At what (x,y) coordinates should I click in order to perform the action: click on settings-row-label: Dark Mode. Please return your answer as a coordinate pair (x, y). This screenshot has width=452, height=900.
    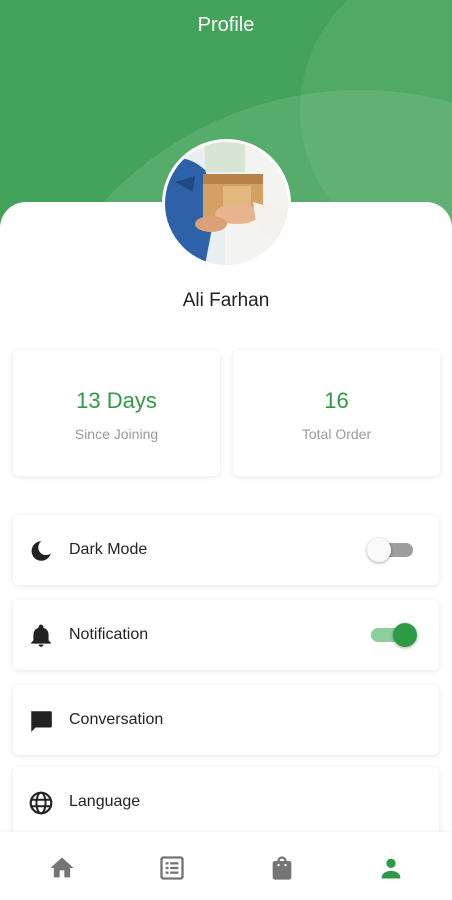
    Looking at the image, I should click on (108, 549).